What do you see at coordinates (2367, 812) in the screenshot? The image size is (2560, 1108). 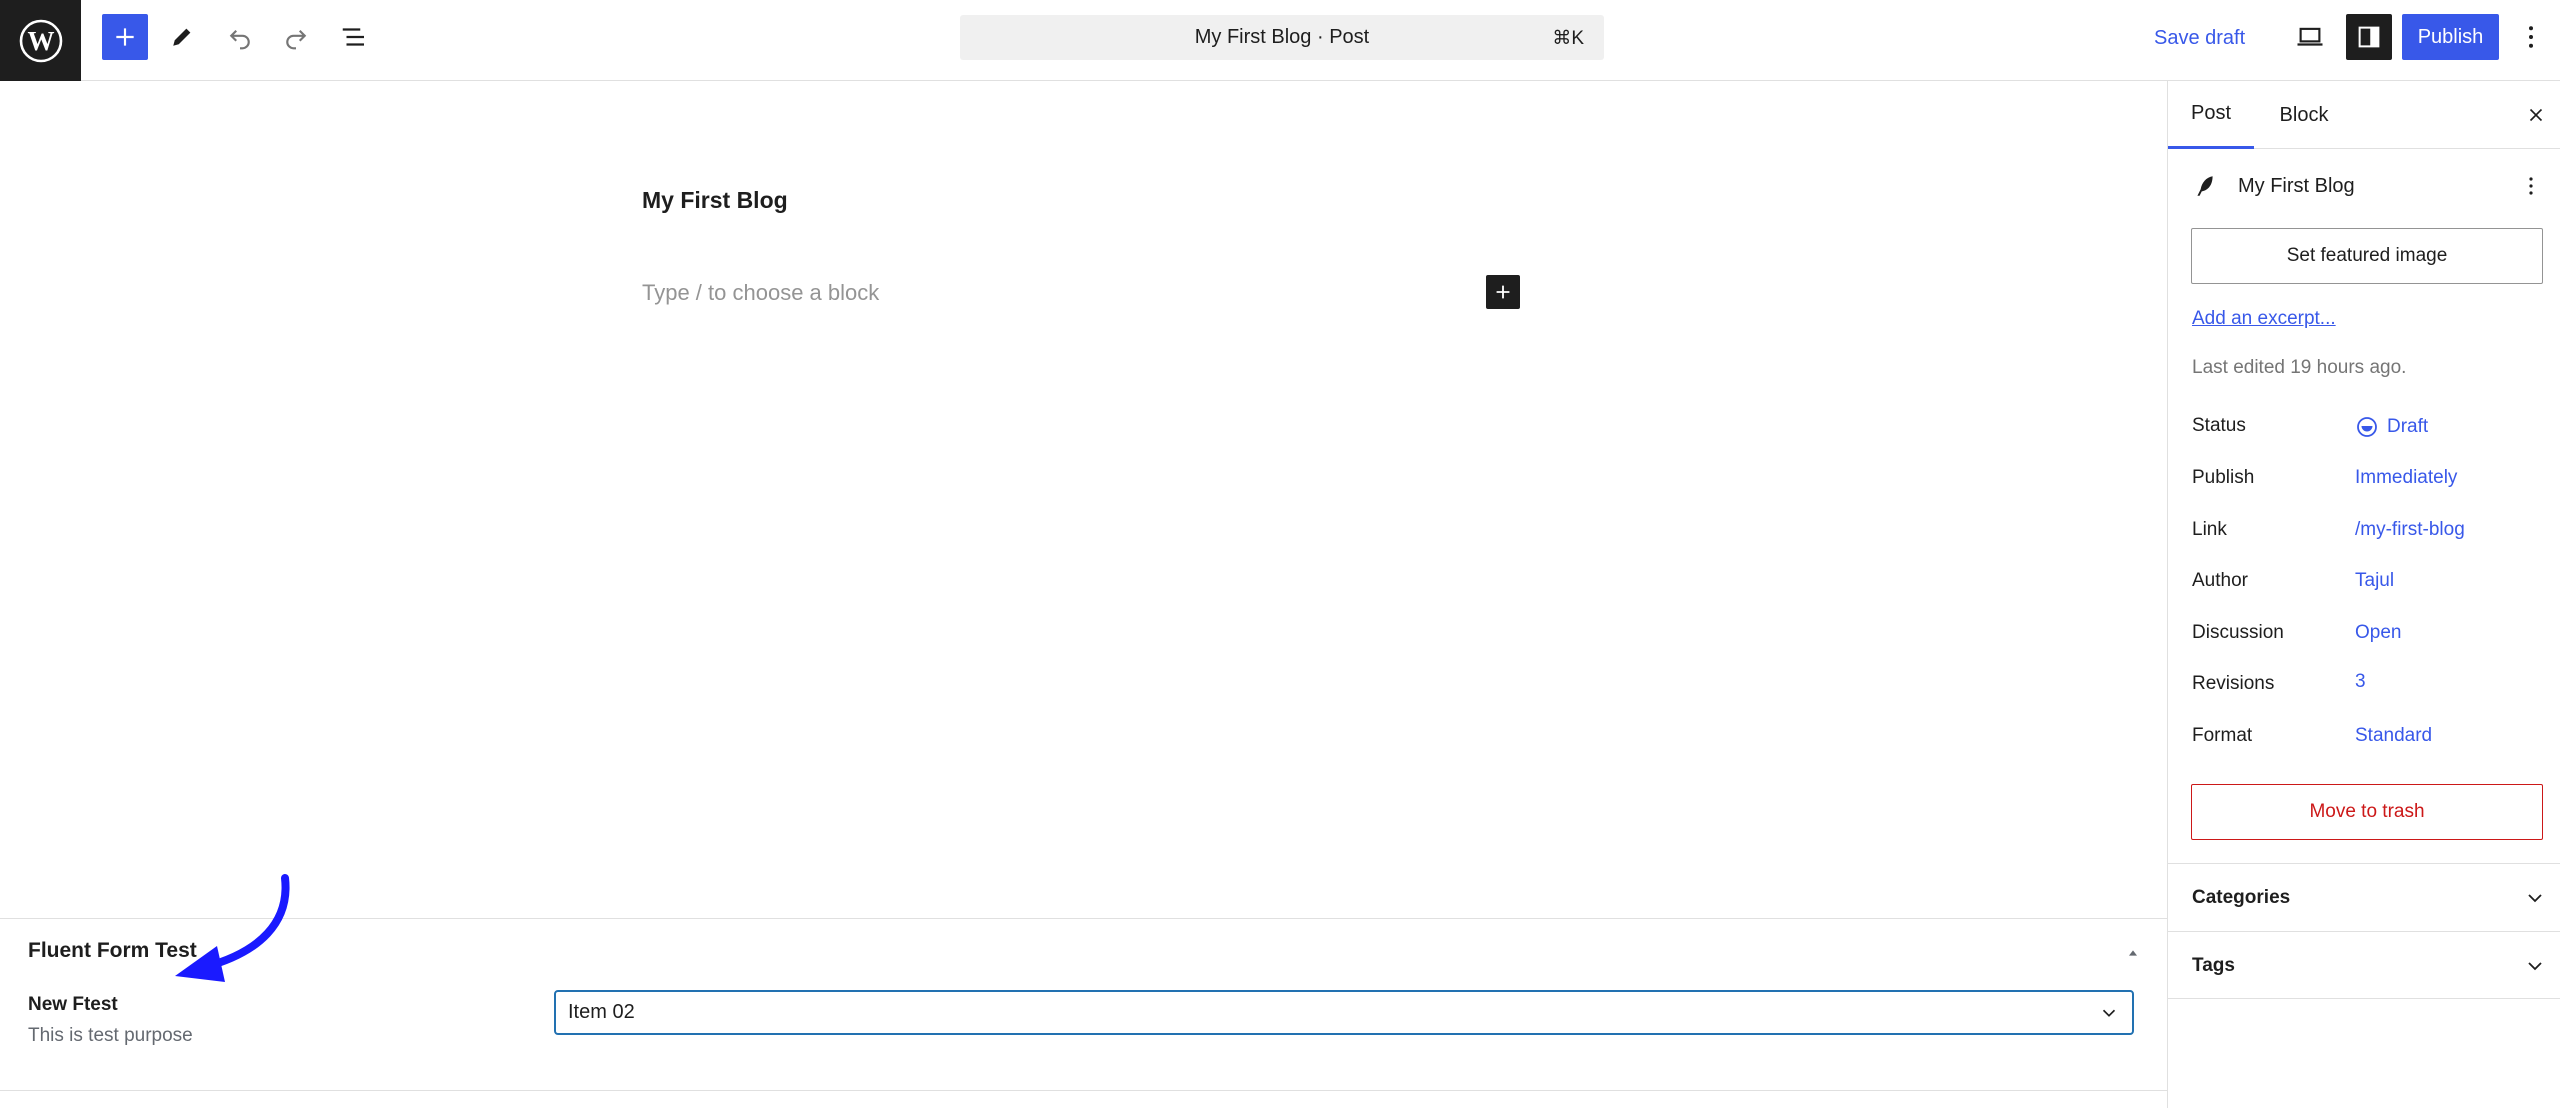 I see `move-to-trash-button: Move to trash` at bounding box center [2367, 812].